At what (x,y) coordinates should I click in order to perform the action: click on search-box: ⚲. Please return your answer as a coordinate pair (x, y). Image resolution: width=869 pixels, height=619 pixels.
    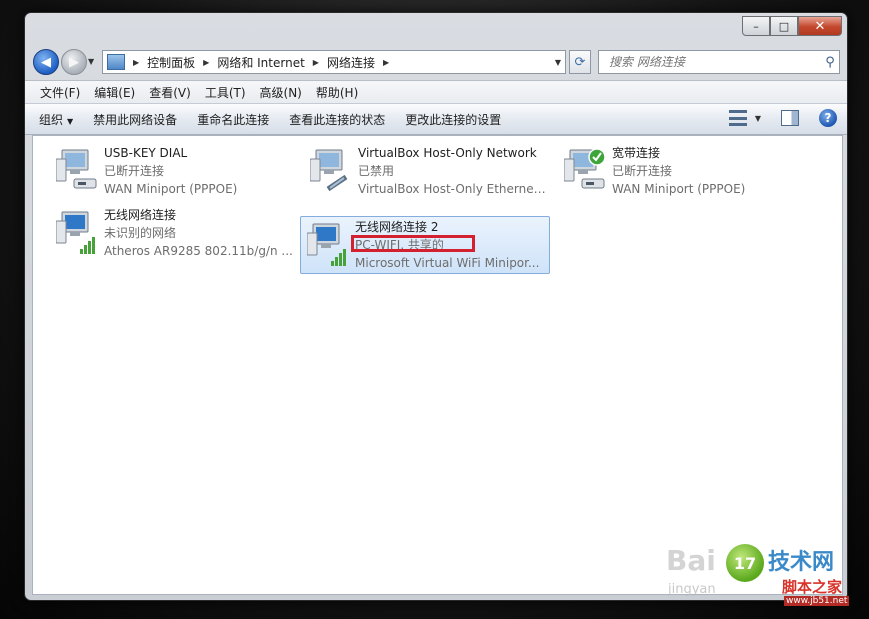
    Looking at the image, I should click on (719, 62).